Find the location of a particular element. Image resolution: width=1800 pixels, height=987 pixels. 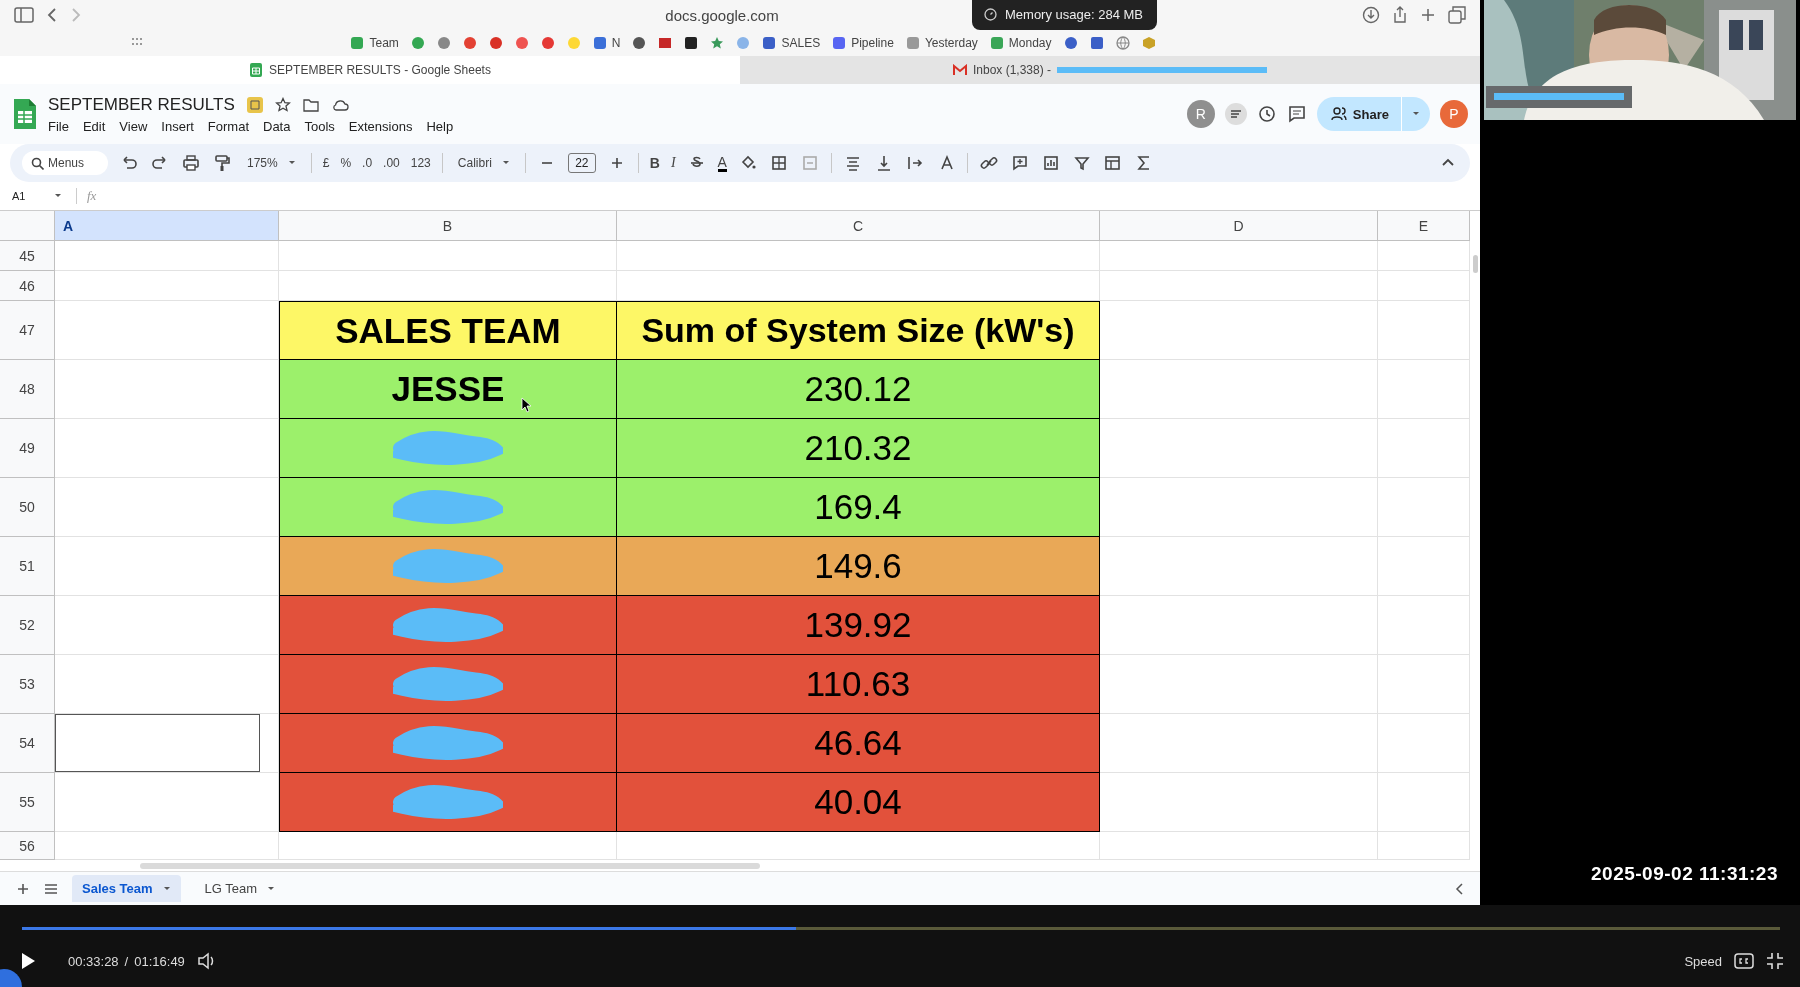

play-icon is located at coordinates (28, 961).